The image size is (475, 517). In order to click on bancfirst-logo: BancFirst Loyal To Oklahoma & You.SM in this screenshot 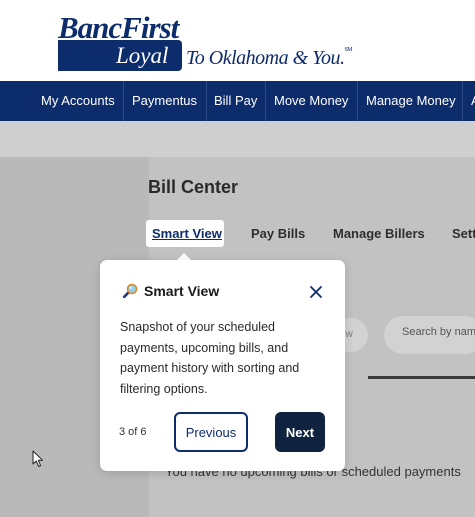, I will do `click(208, 42)`.